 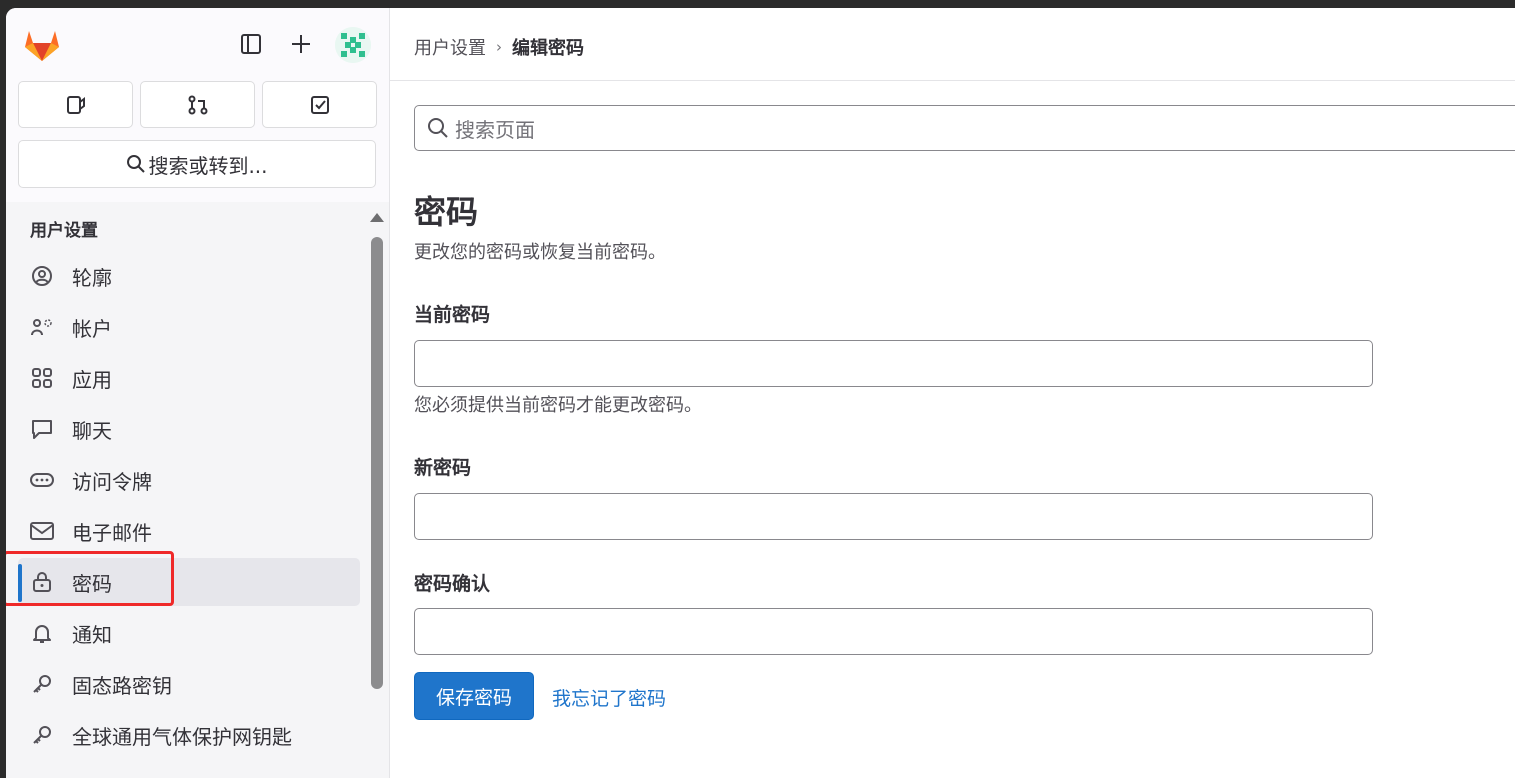 What do you see at coordinates (42, 429) in the screenshot?
I see `chat-icon` at bounding box center [42, 429].